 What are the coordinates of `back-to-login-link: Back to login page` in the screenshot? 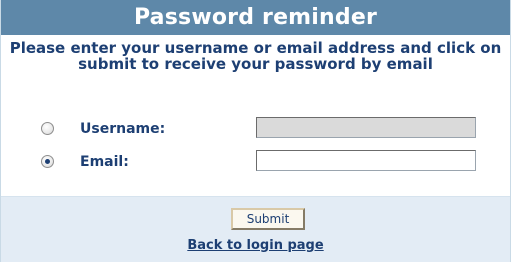 It's located at (255, 245).